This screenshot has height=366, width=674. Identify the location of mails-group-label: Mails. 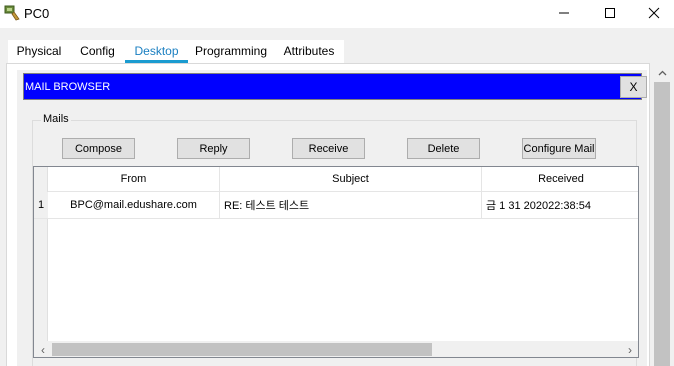
(56, 119).